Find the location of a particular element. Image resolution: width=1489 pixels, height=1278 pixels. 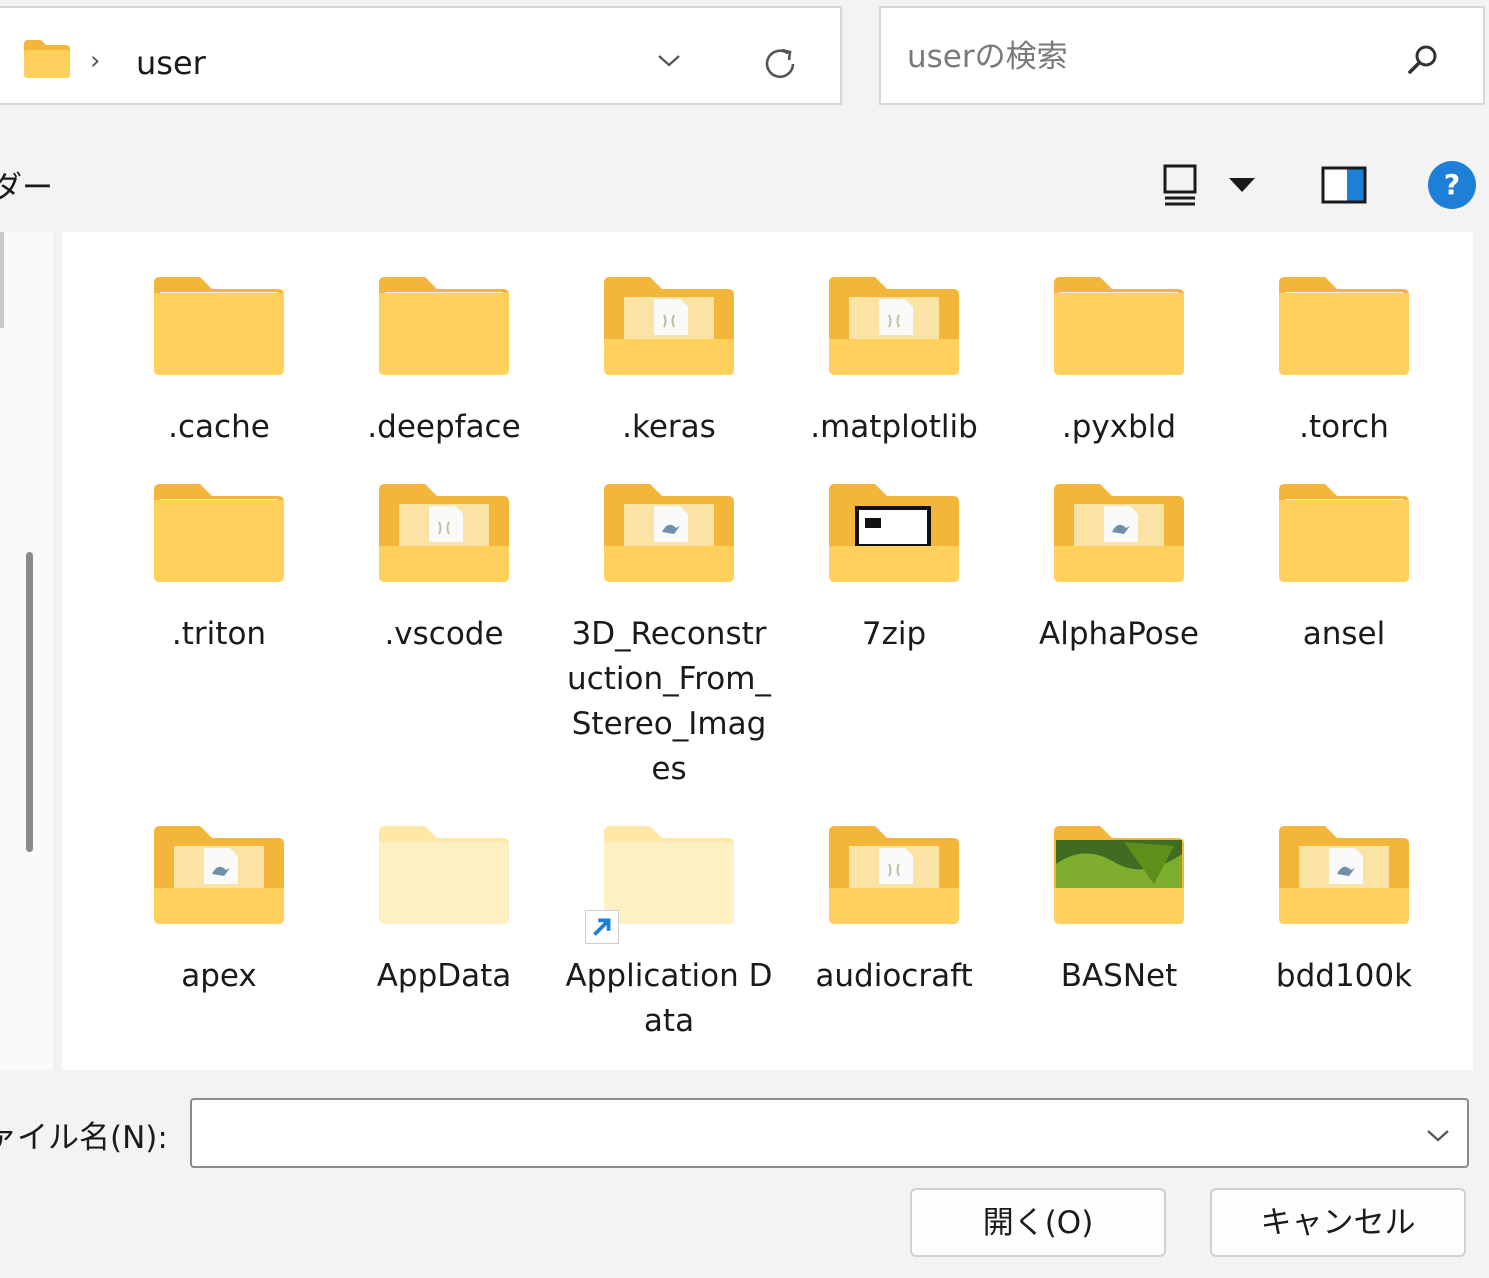

file-name: .matplotlib is located at coordinates (894, 427).